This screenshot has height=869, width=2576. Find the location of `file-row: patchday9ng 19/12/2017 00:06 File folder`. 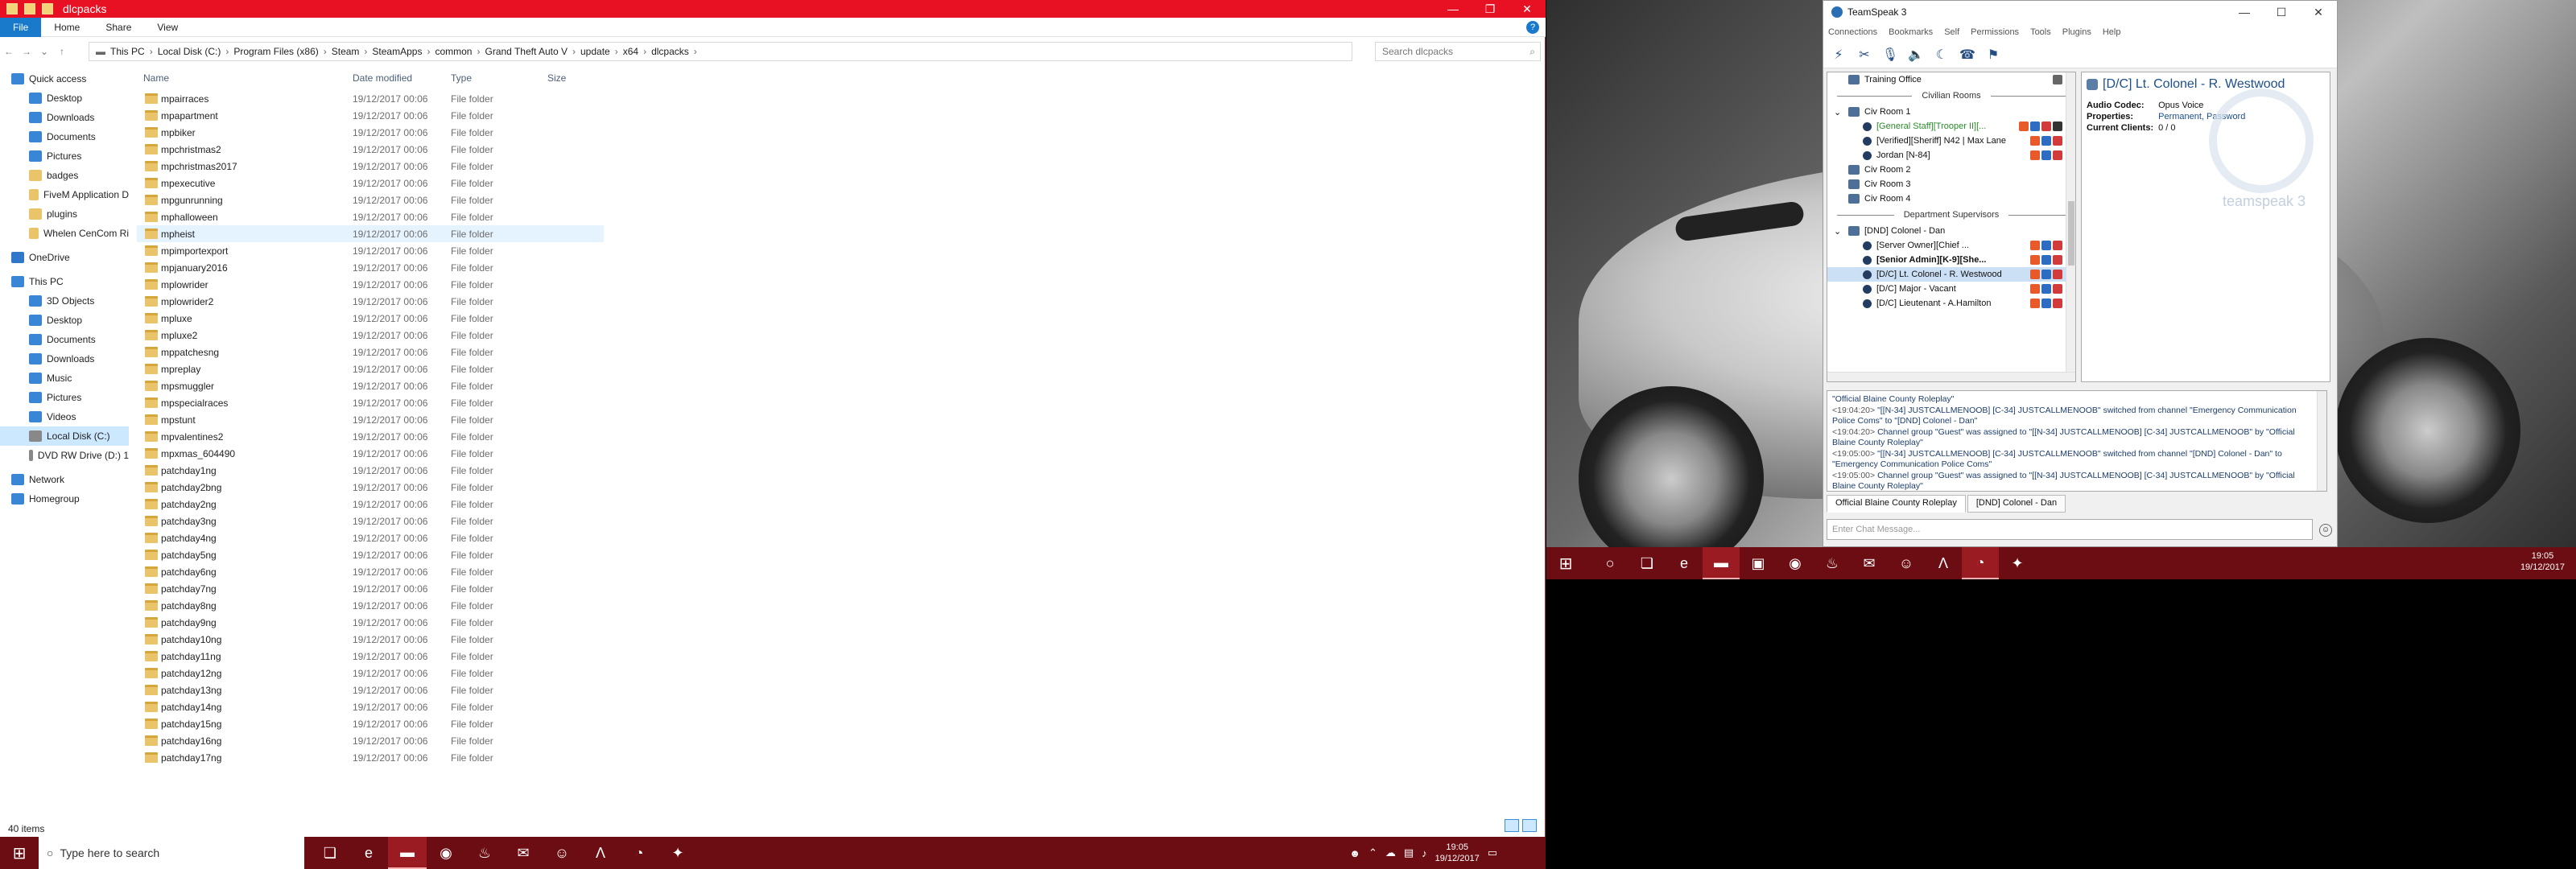

file-row: patchday9ng 19/12/2017 00:06 File folder is located at coordinates (370, 622).